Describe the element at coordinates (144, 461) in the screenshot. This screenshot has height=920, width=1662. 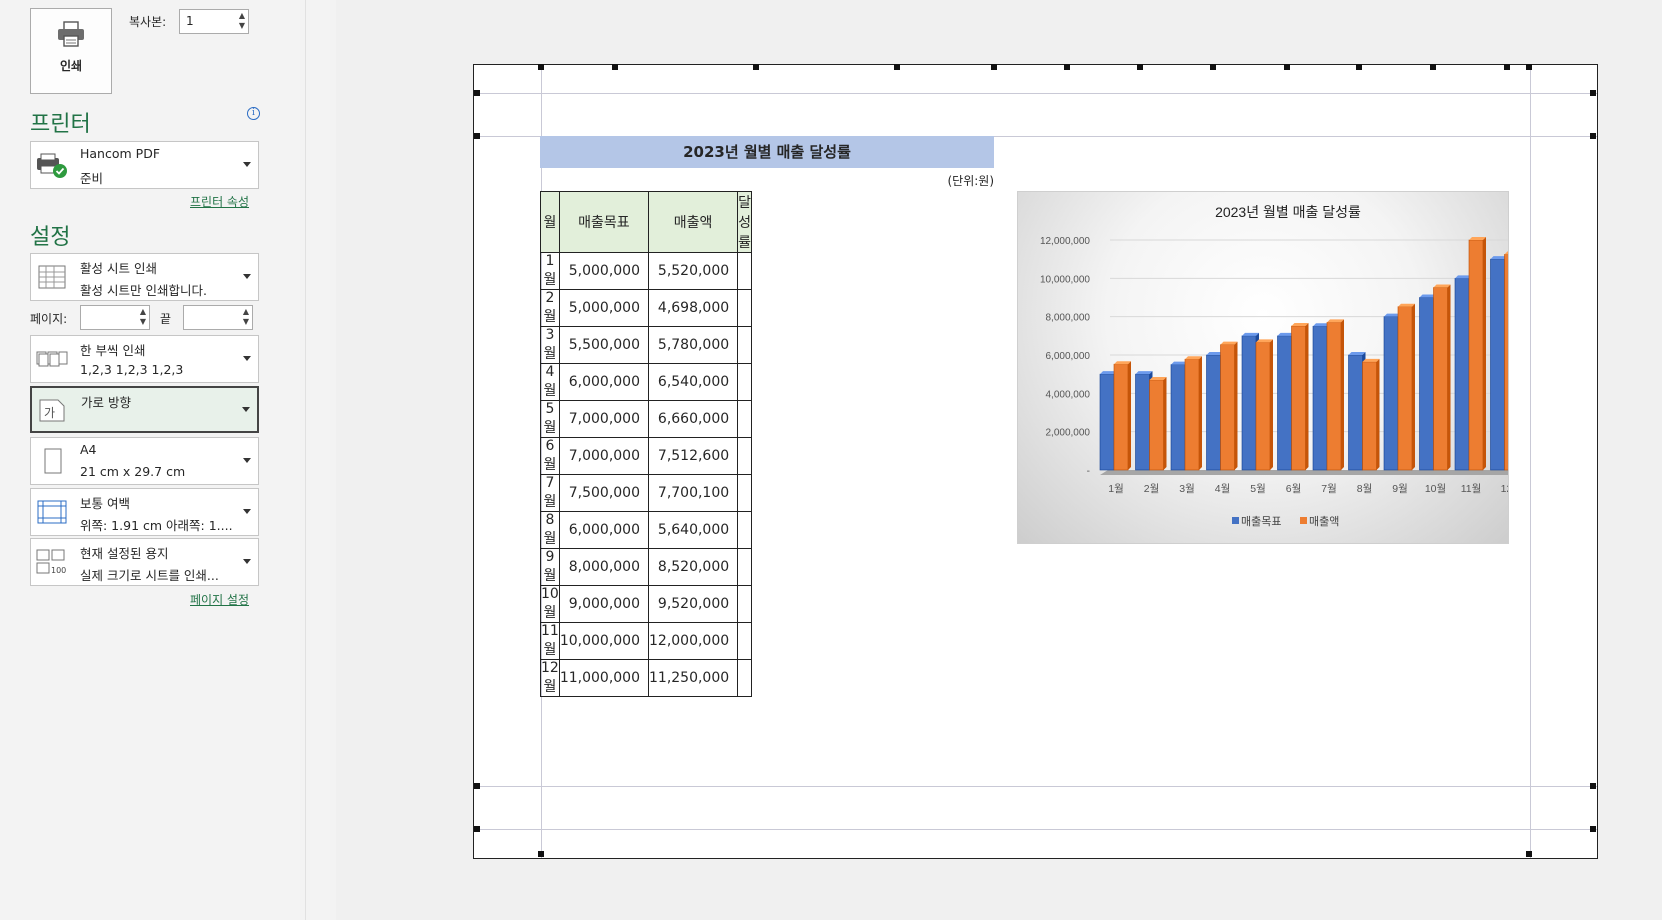
I see `paper-size-dropdown: A4 21 cm x 29.7 cm` at that location.